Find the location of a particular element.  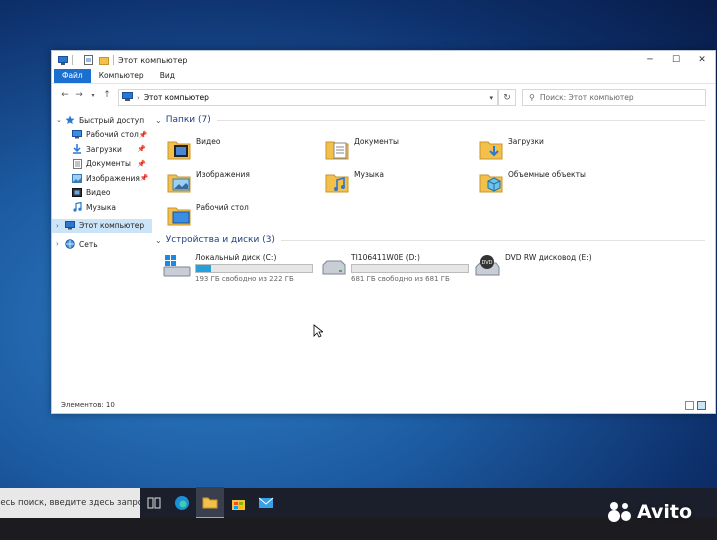

avito-watermark: Avito is located at coordinates (649, 512).